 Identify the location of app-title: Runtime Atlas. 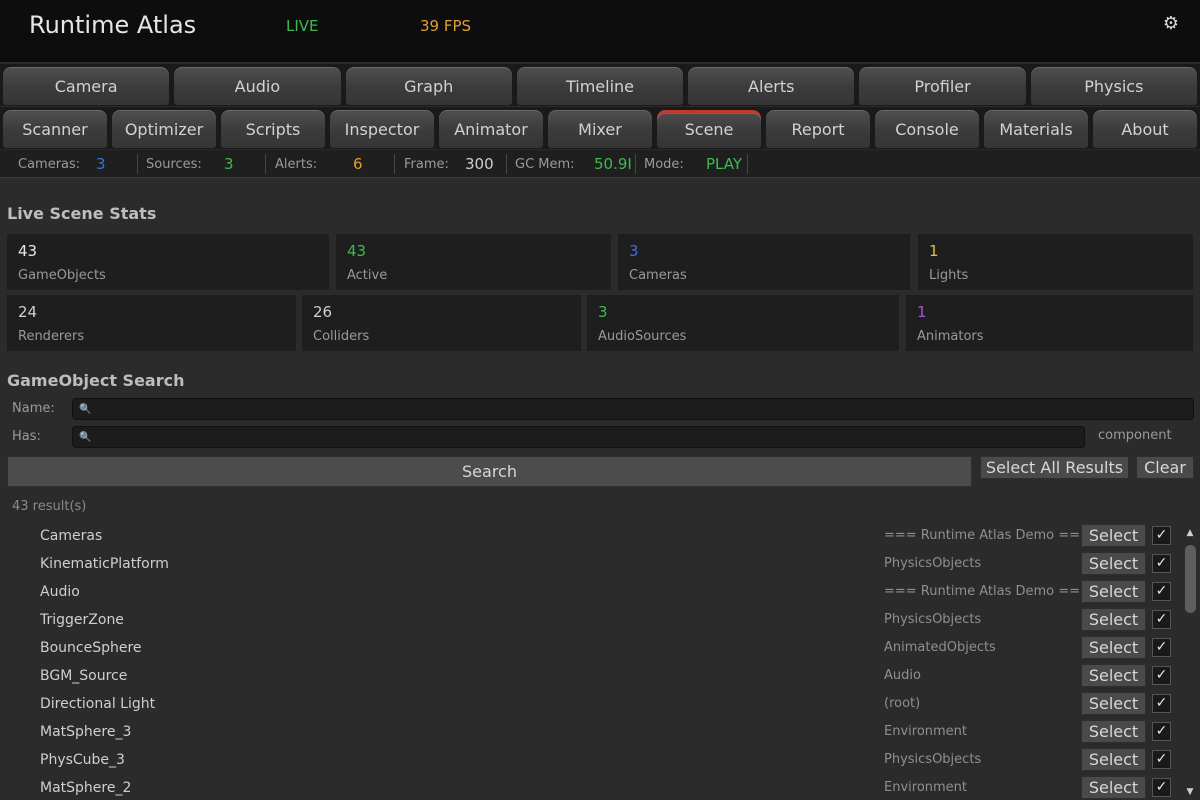
(113, 25).